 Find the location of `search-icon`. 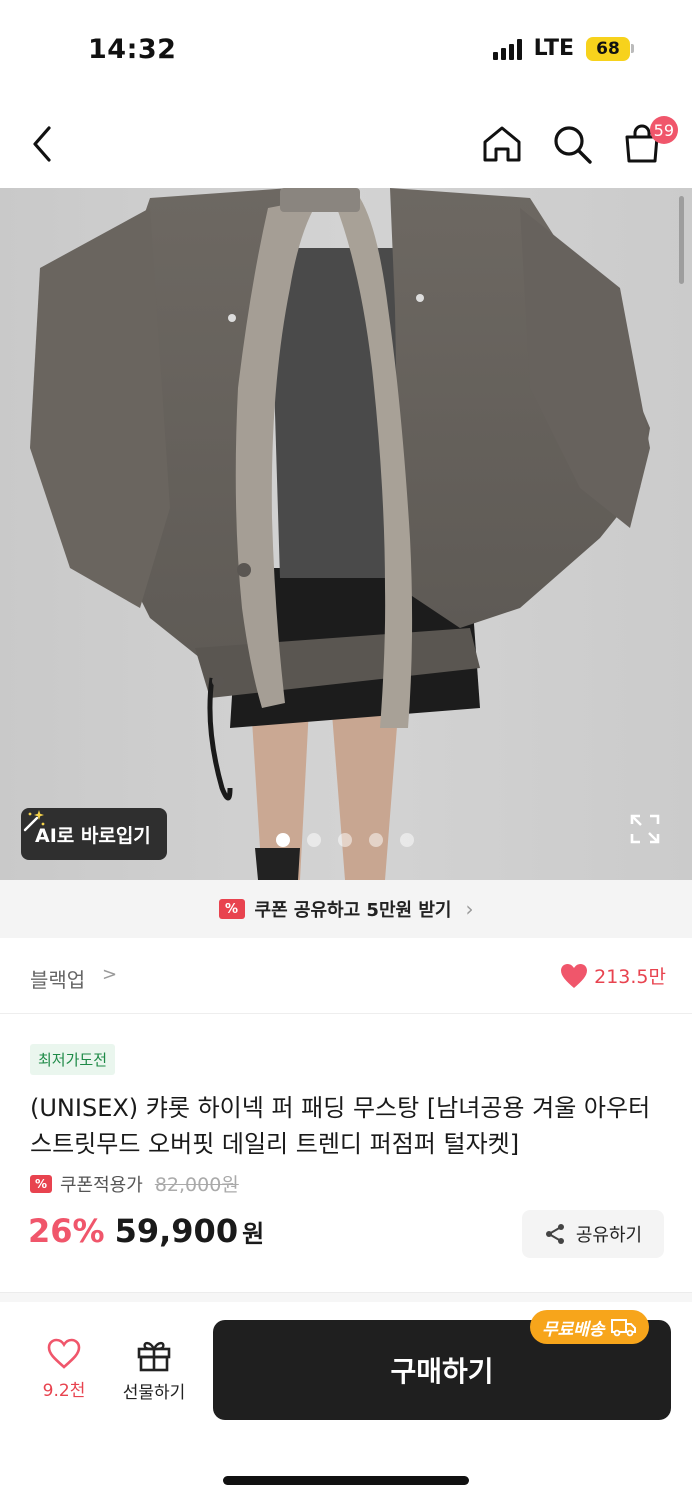

search-icon is located at coordinates (573, 145).